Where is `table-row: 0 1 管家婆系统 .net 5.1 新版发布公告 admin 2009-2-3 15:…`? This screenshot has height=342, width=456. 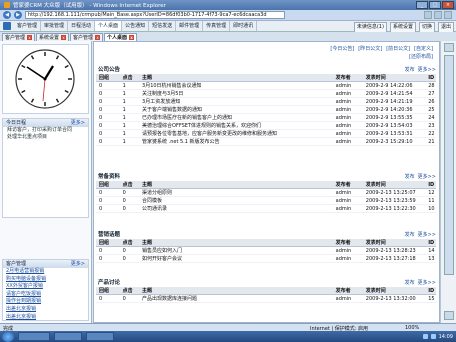 table-row: 0 1 管家婆系统 .net 5.1 新版发布公告 admin 2009-2-3 15:… is located at coordinates (266, 141).